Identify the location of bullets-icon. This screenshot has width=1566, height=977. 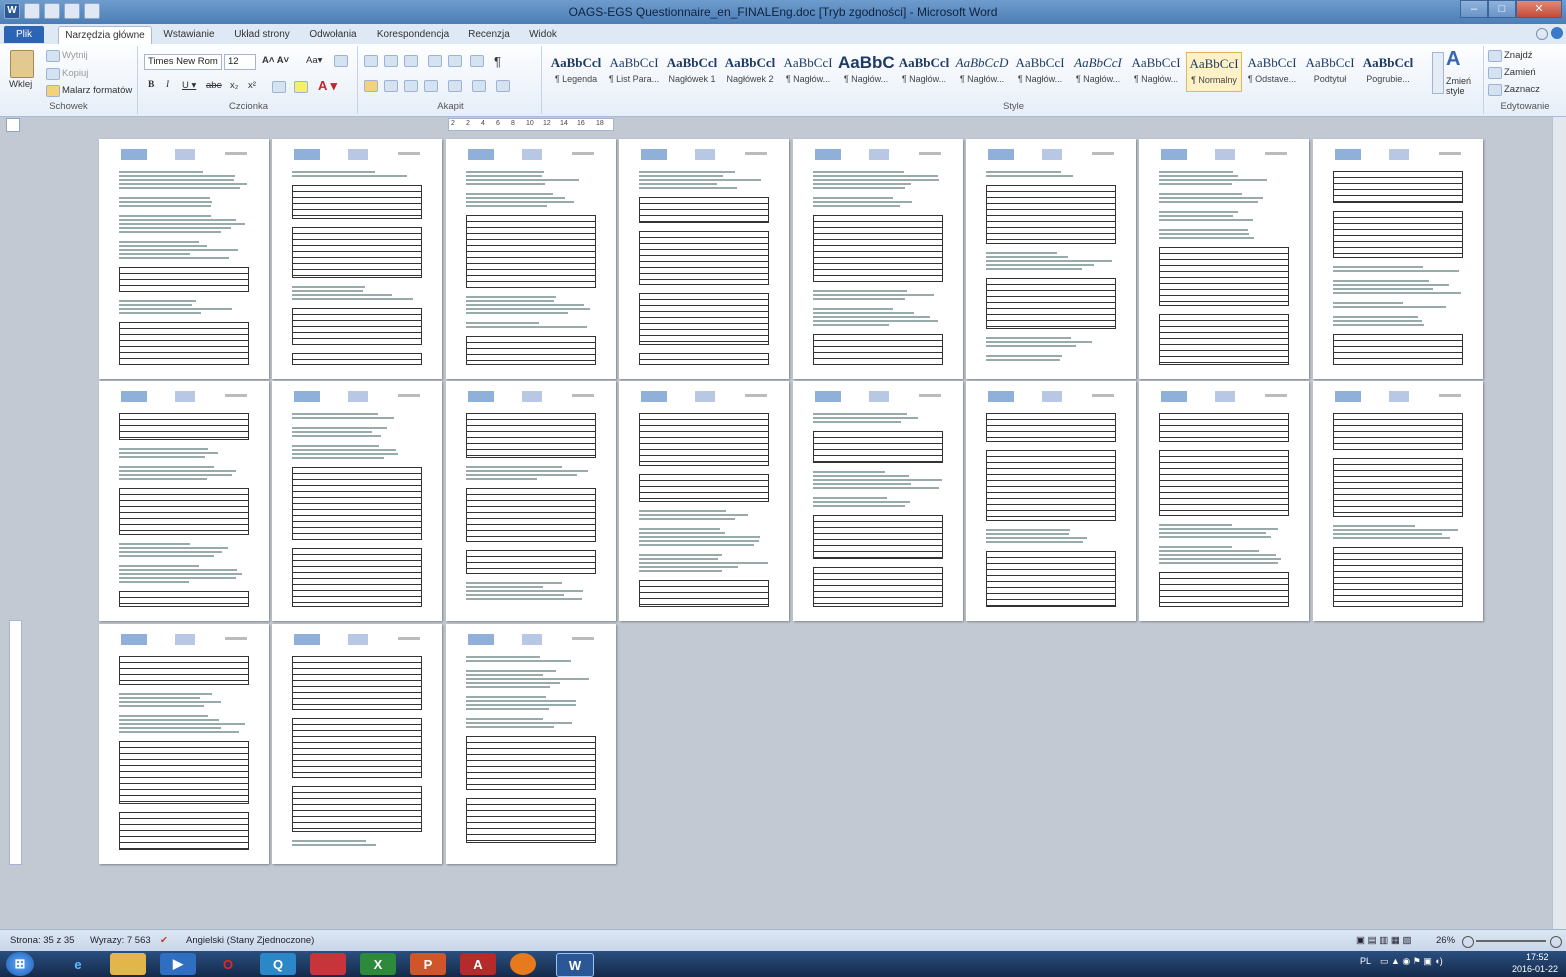
(371, 61).